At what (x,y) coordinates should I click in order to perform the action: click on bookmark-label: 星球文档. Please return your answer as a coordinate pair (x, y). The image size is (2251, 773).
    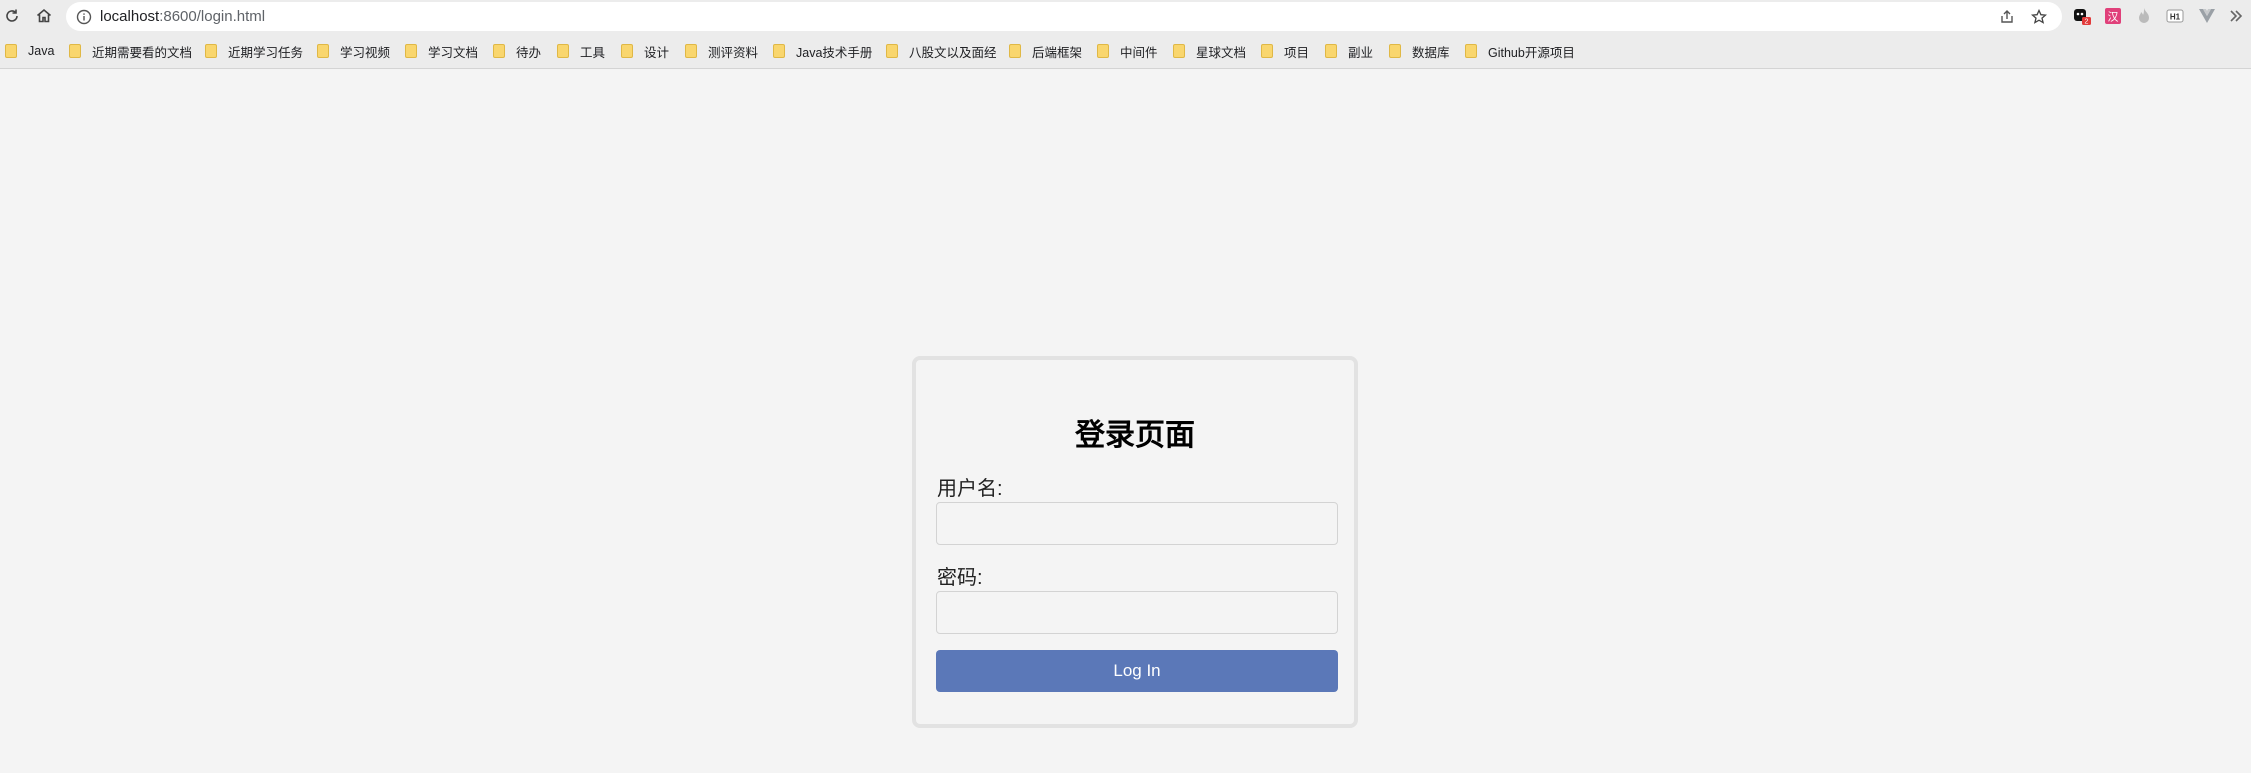
    Looking at the image, I should click on (1221, 52).